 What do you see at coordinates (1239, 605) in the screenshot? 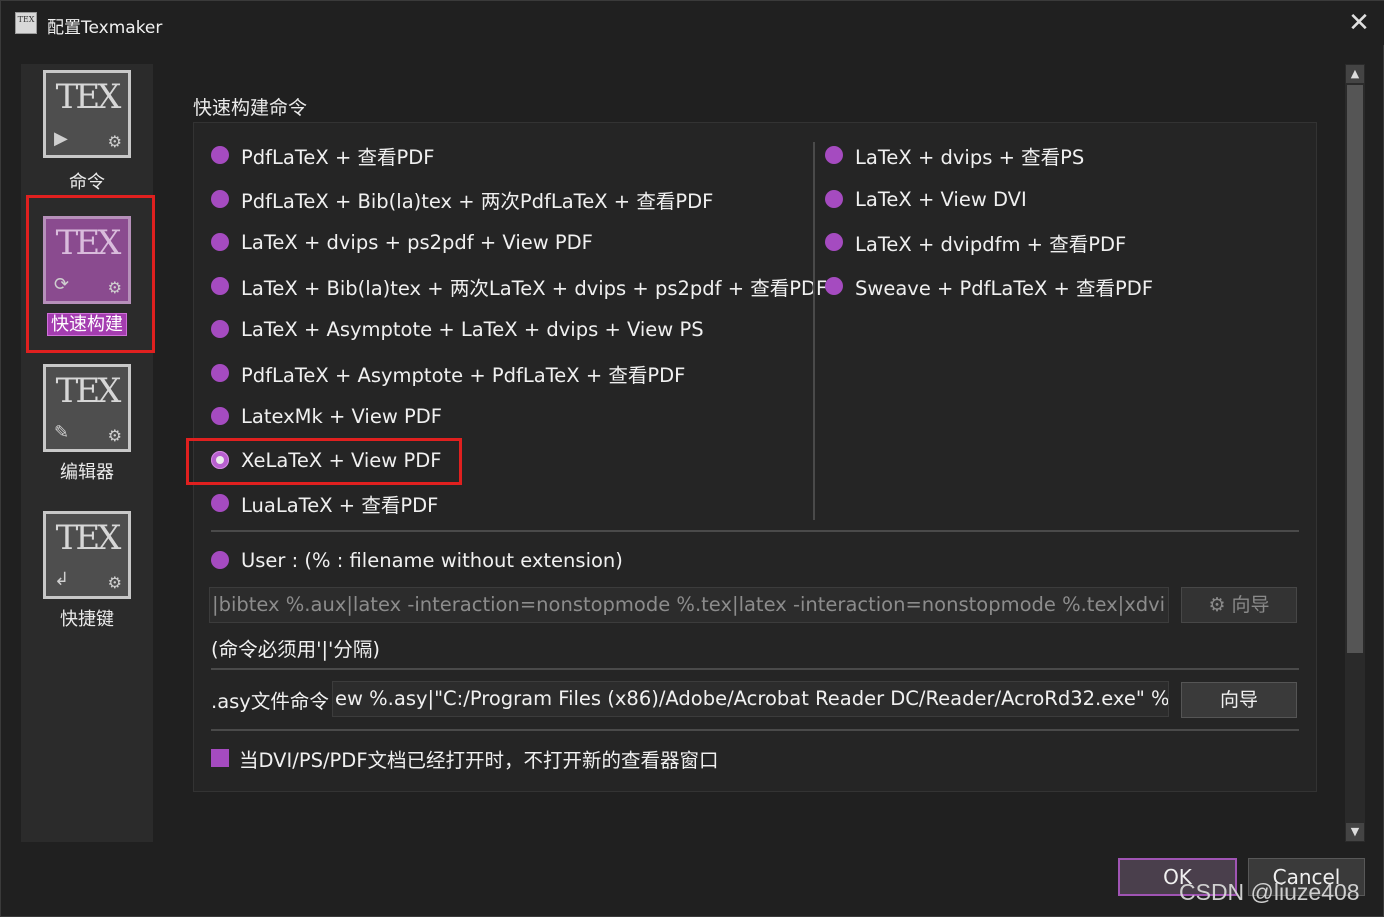
I see `wizard-button-user: ⚙ 向导` at bounding box center [1239, 605].